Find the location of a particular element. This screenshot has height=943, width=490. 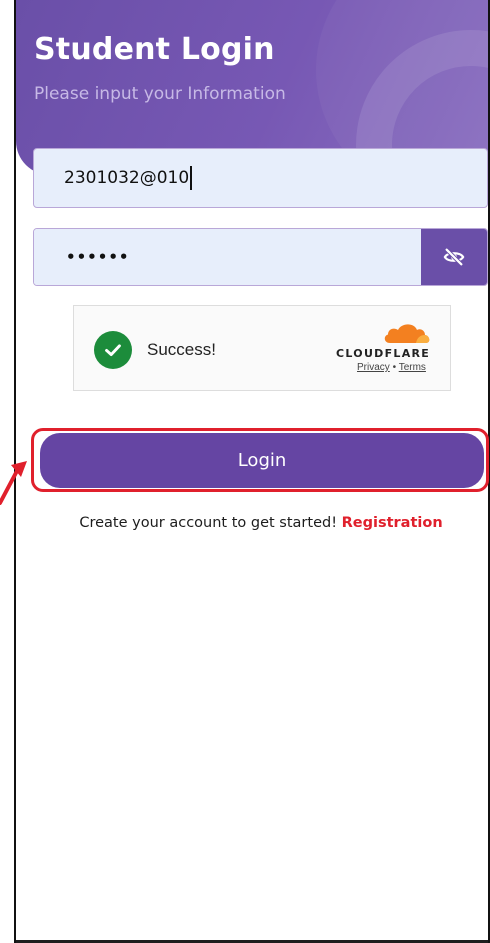

student-id-value: 2301032@010 is located at coordinates (127, 178).